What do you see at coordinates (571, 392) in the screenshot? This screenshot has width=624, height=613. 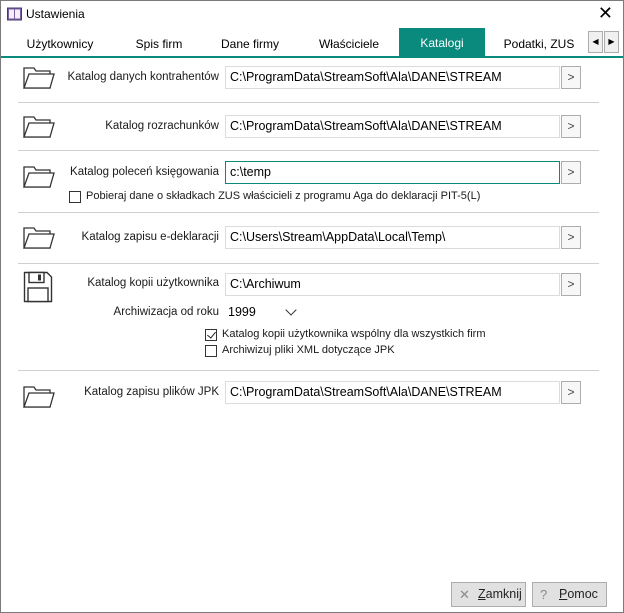 I see `jpk-browse-button: >` at bounding box center [571, 392].